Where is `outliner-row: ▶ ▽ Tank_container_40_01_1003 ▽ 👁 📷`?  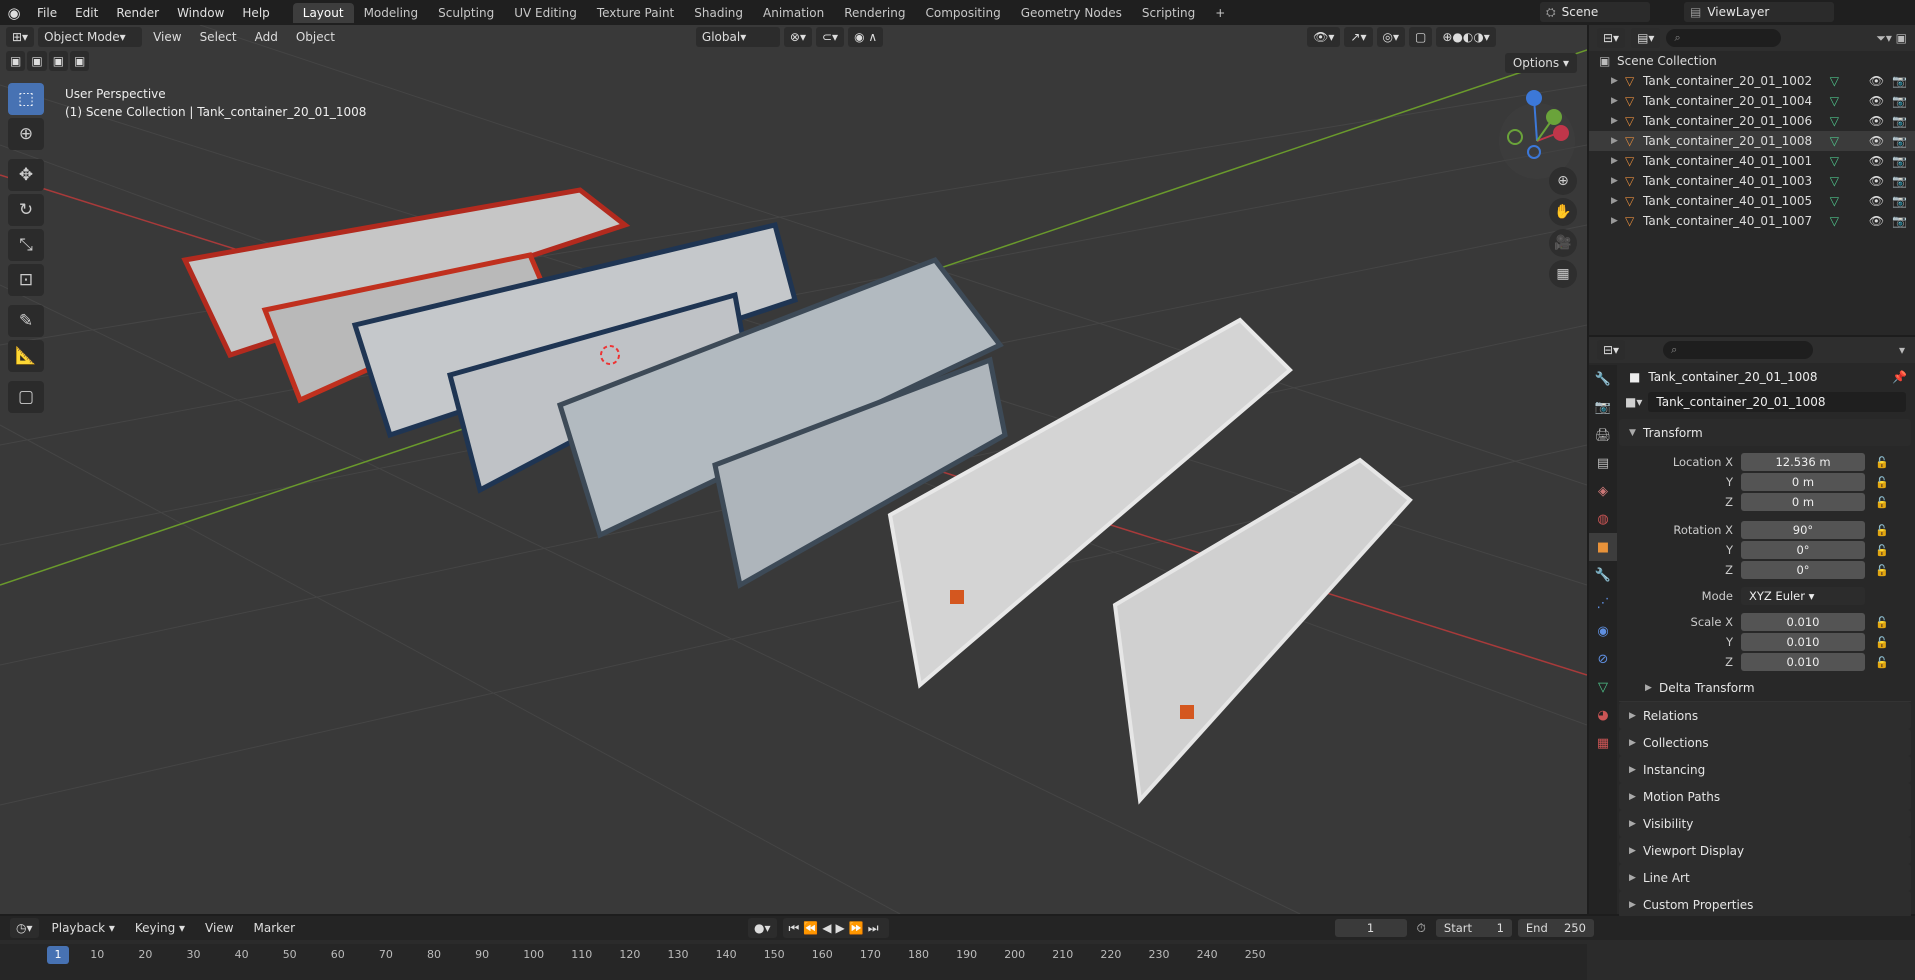 outliner-row: ▶ ▽ Tank_container_40_01_1003 ▽ 👁 📷 is located at coordinates (1752, 181).